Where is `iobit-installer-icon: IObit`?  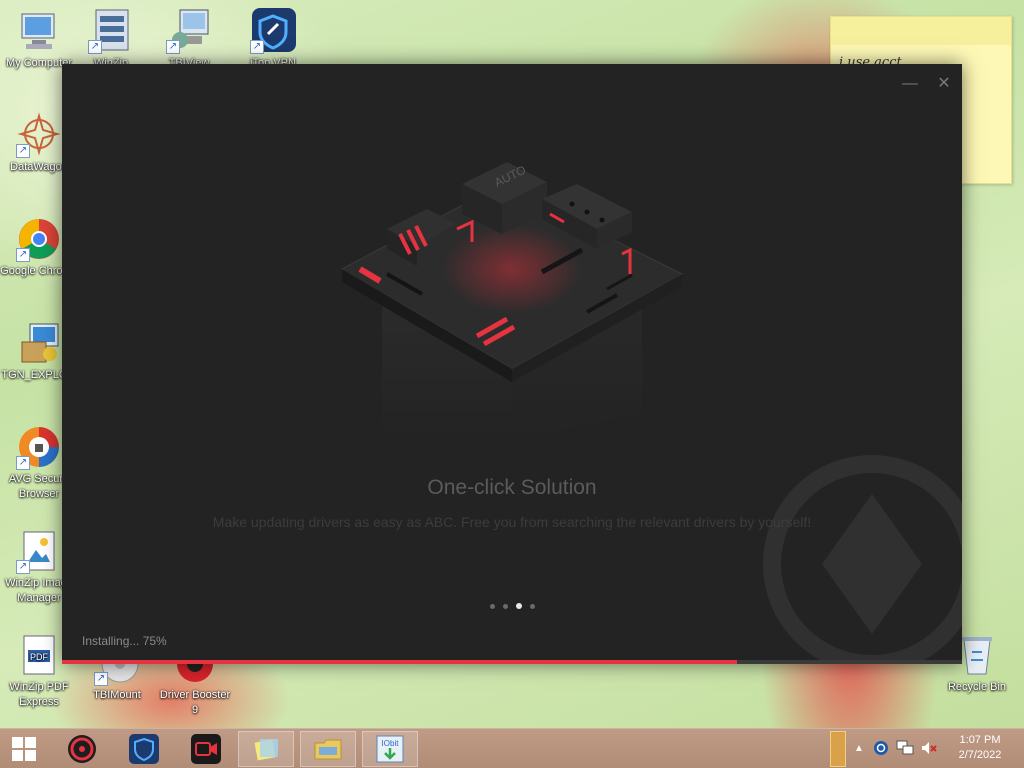 iobit-installer-icon: IObit is located at coordinates (390, 749).